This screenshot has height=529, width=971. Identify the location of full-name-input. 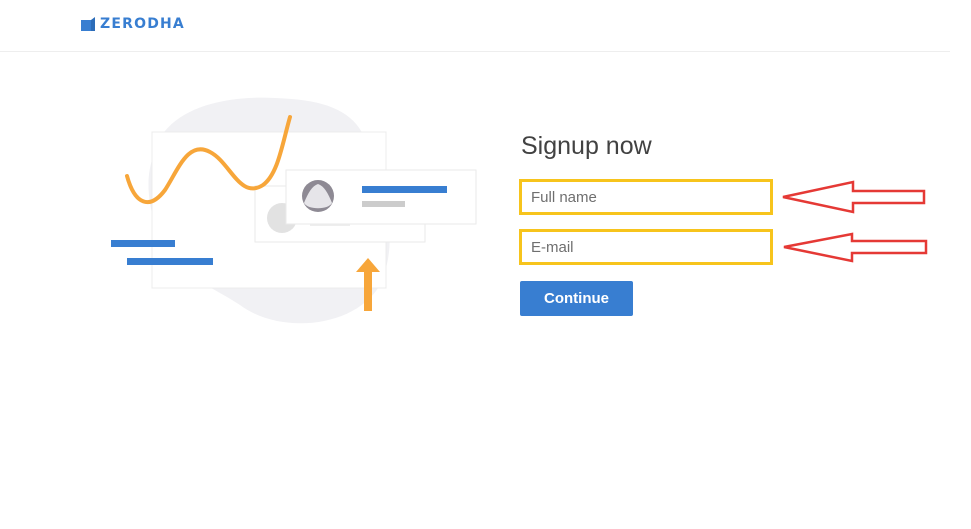
(646, 197).